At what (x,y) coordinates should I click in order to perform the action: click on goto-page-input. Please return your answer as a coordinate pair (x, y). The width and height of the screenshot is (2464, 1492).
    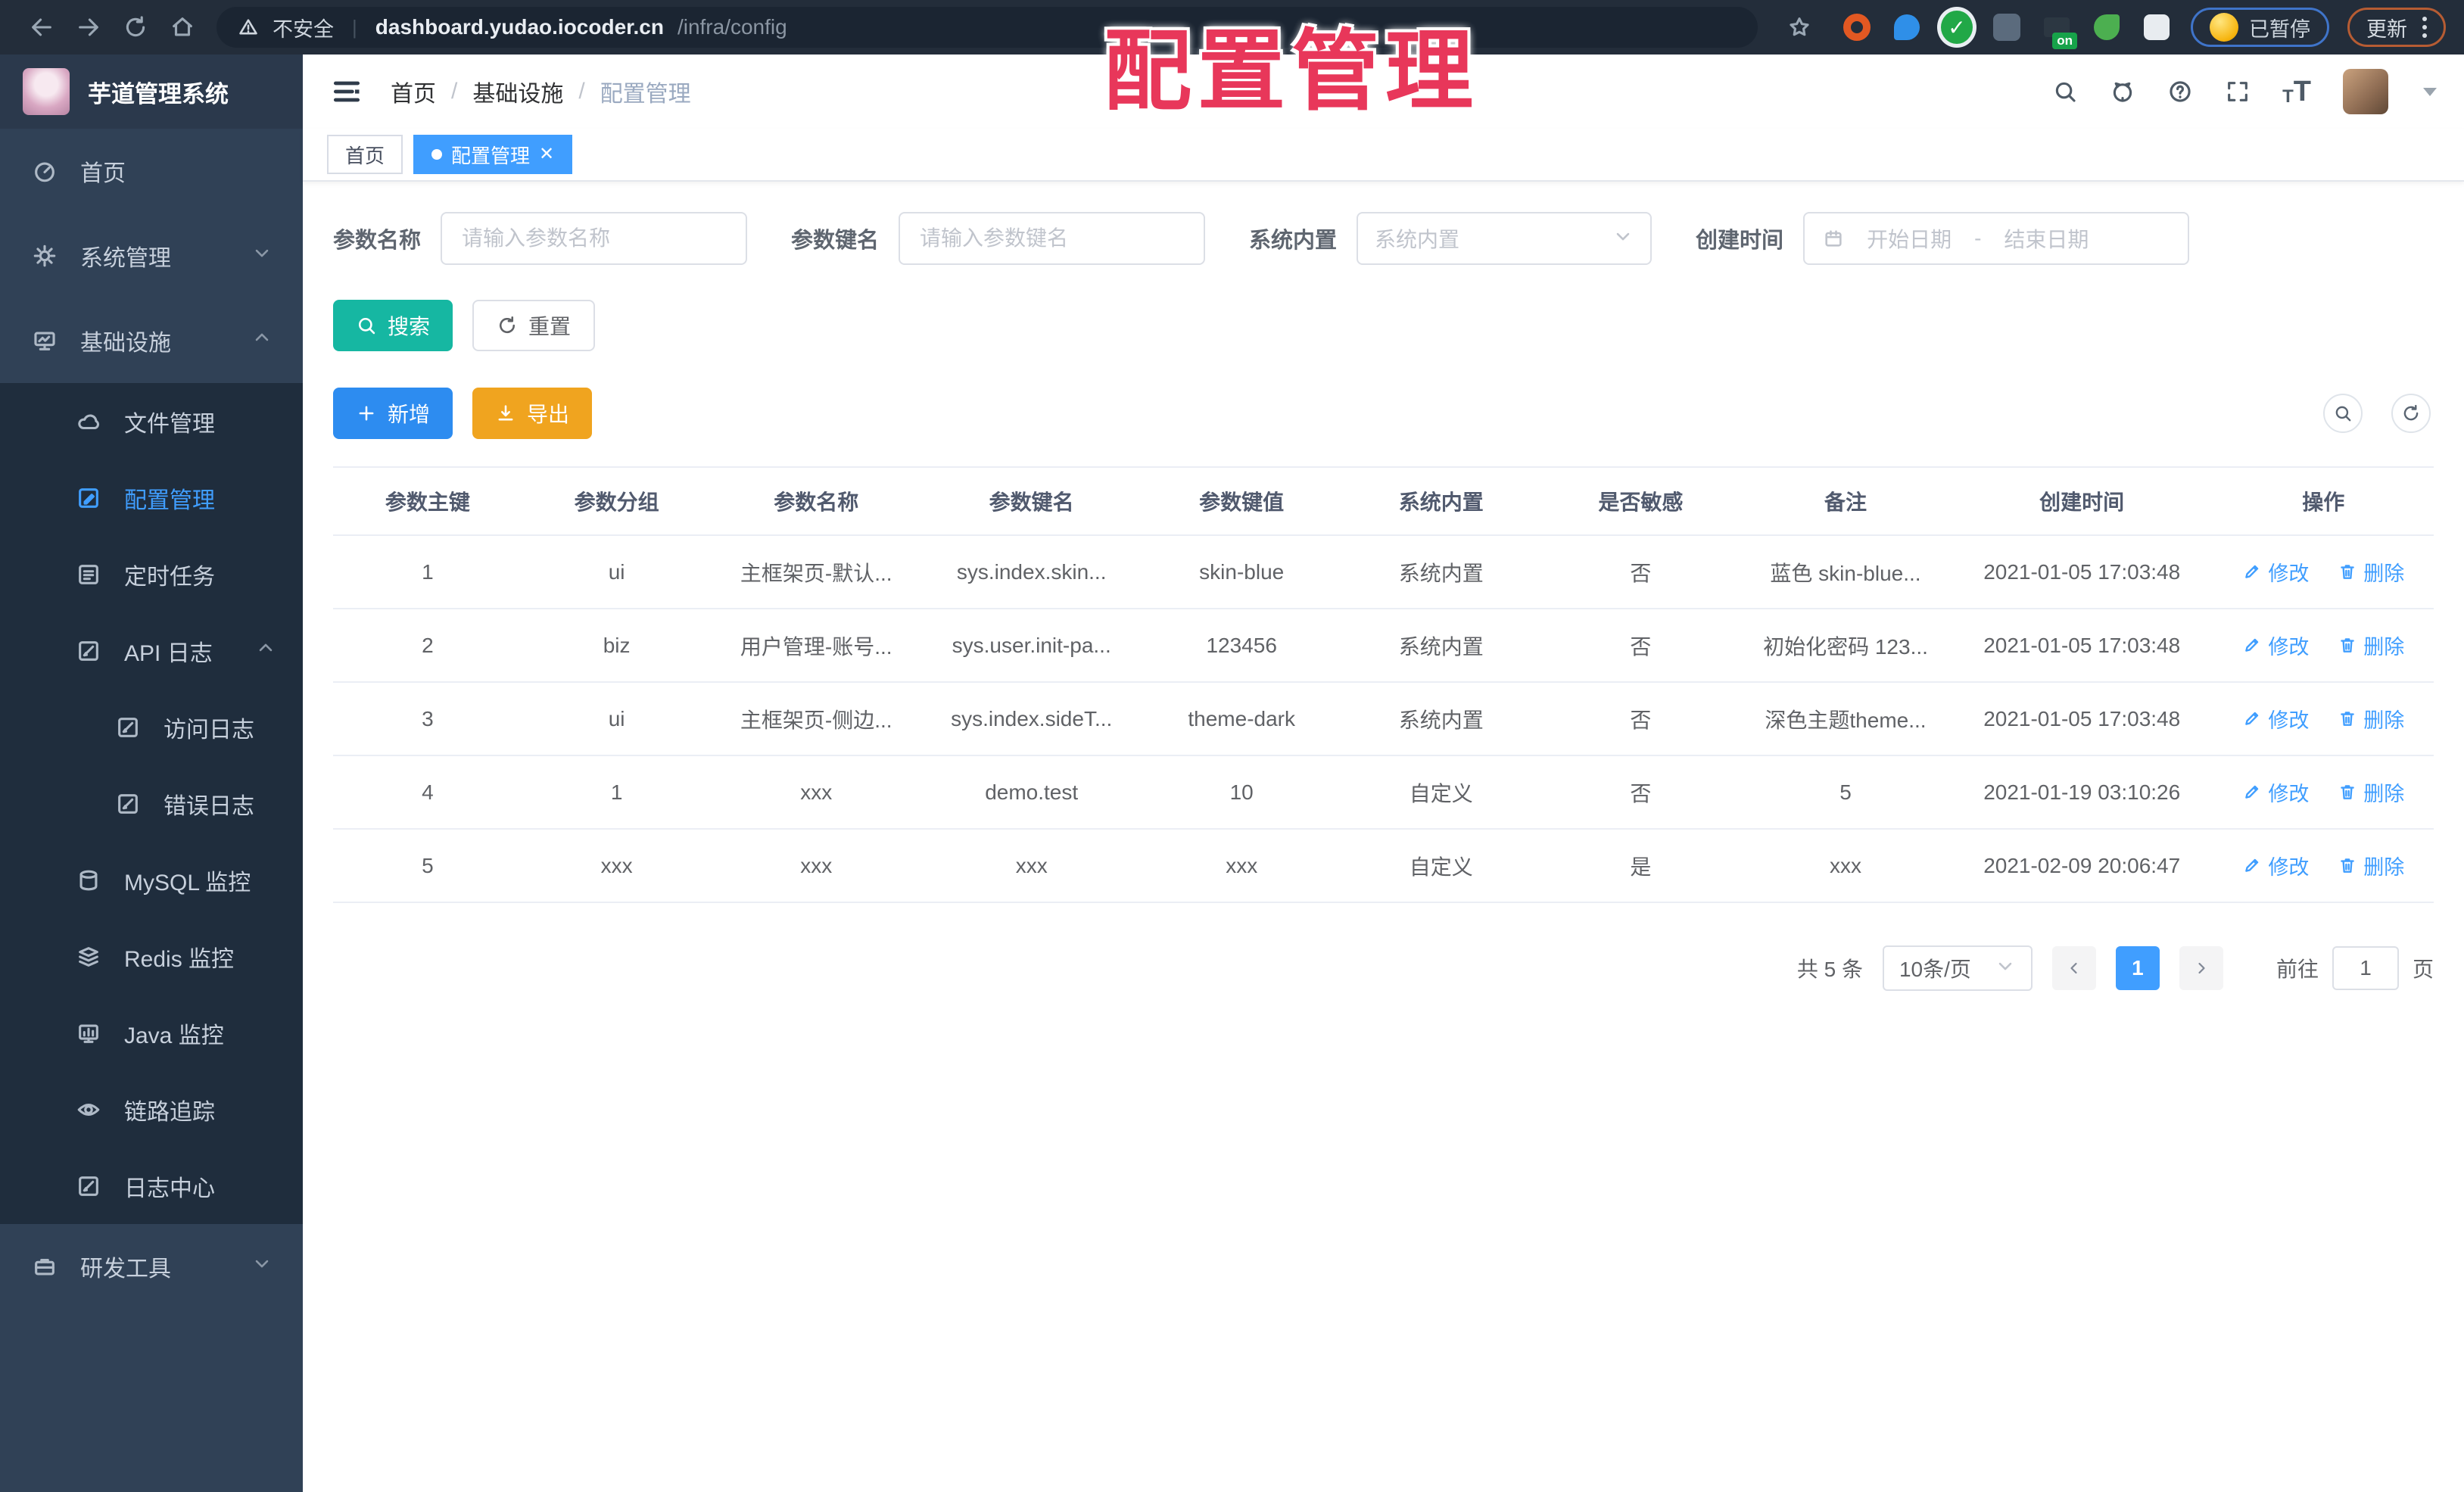
    Looking at the image, I should click on (2365, 968).